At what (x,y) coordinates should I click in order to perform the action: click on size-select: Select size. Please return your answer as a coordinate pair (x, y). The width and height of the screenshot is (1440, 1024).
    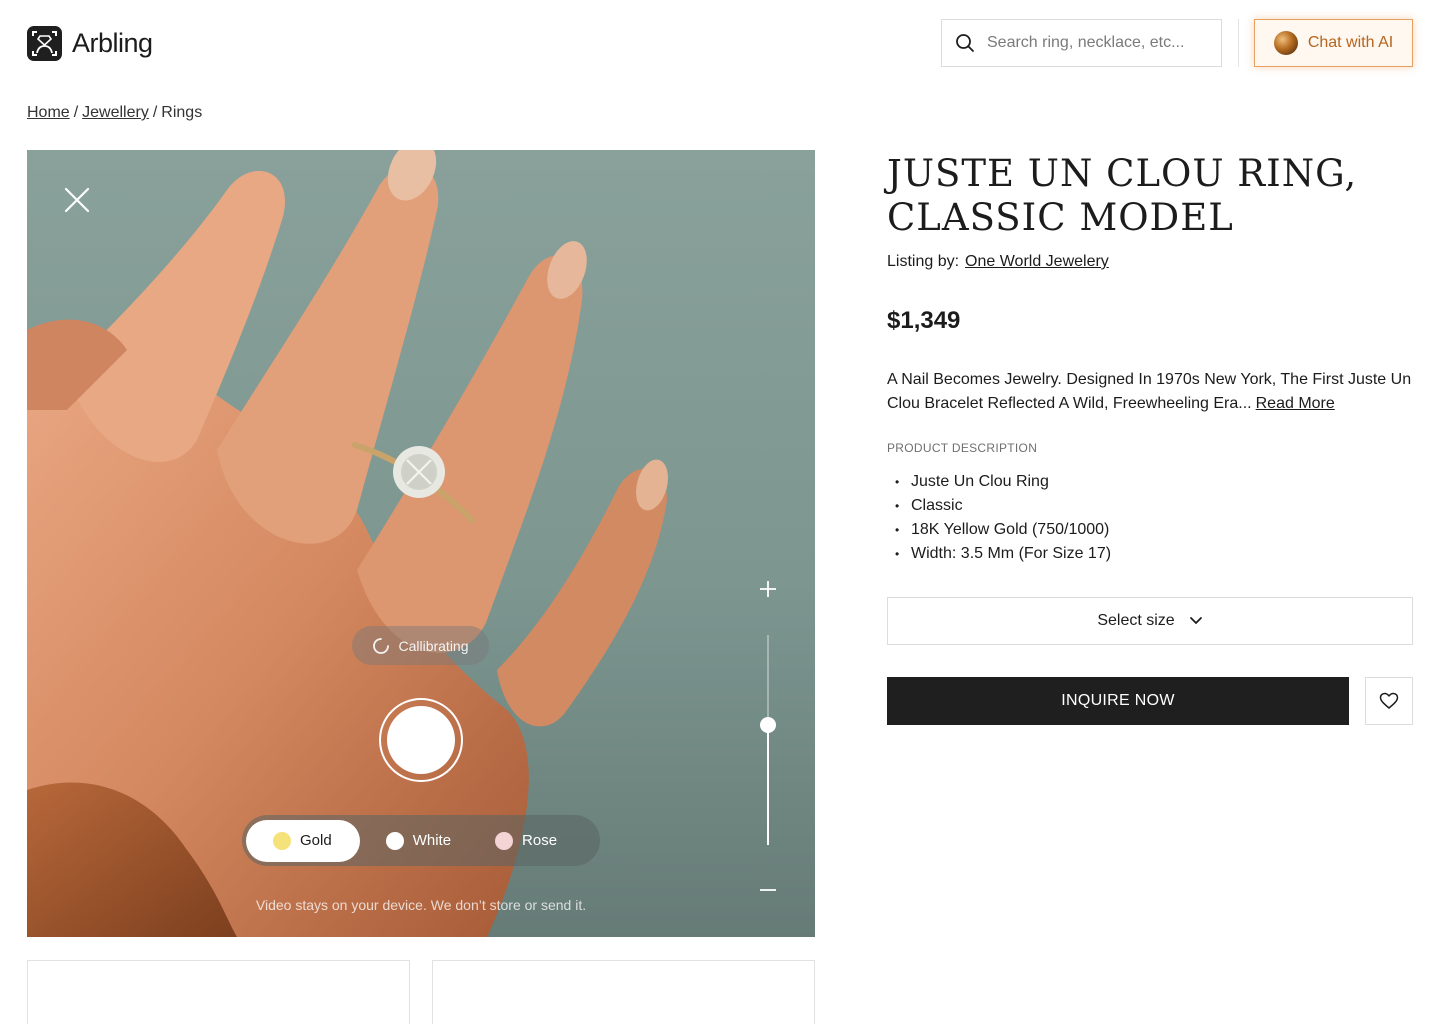
    Looking at the image, I should click on (1150, 621).